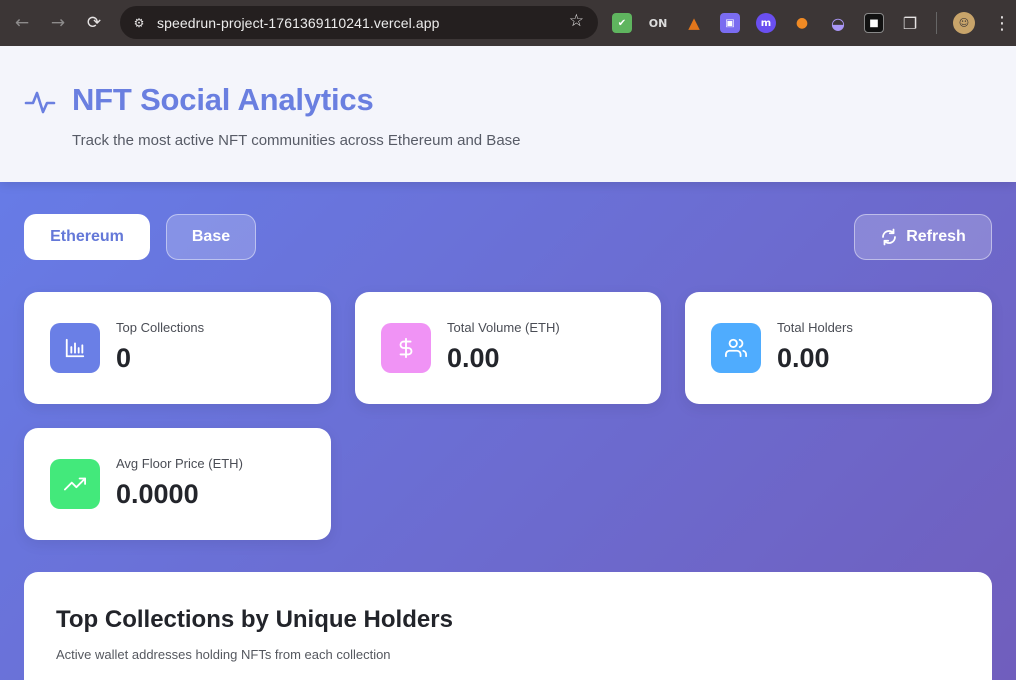  I want to click on back-icon: ←, so click(22, 23).